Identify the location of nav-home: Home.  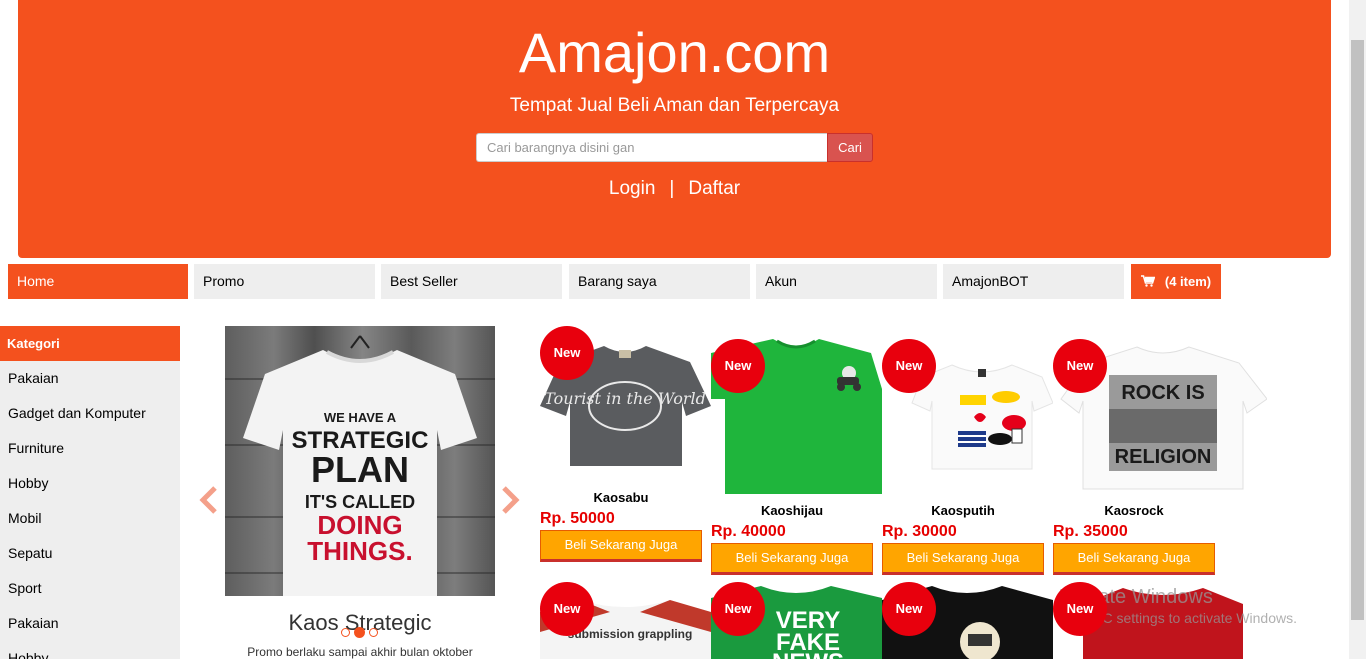
(98, 281).